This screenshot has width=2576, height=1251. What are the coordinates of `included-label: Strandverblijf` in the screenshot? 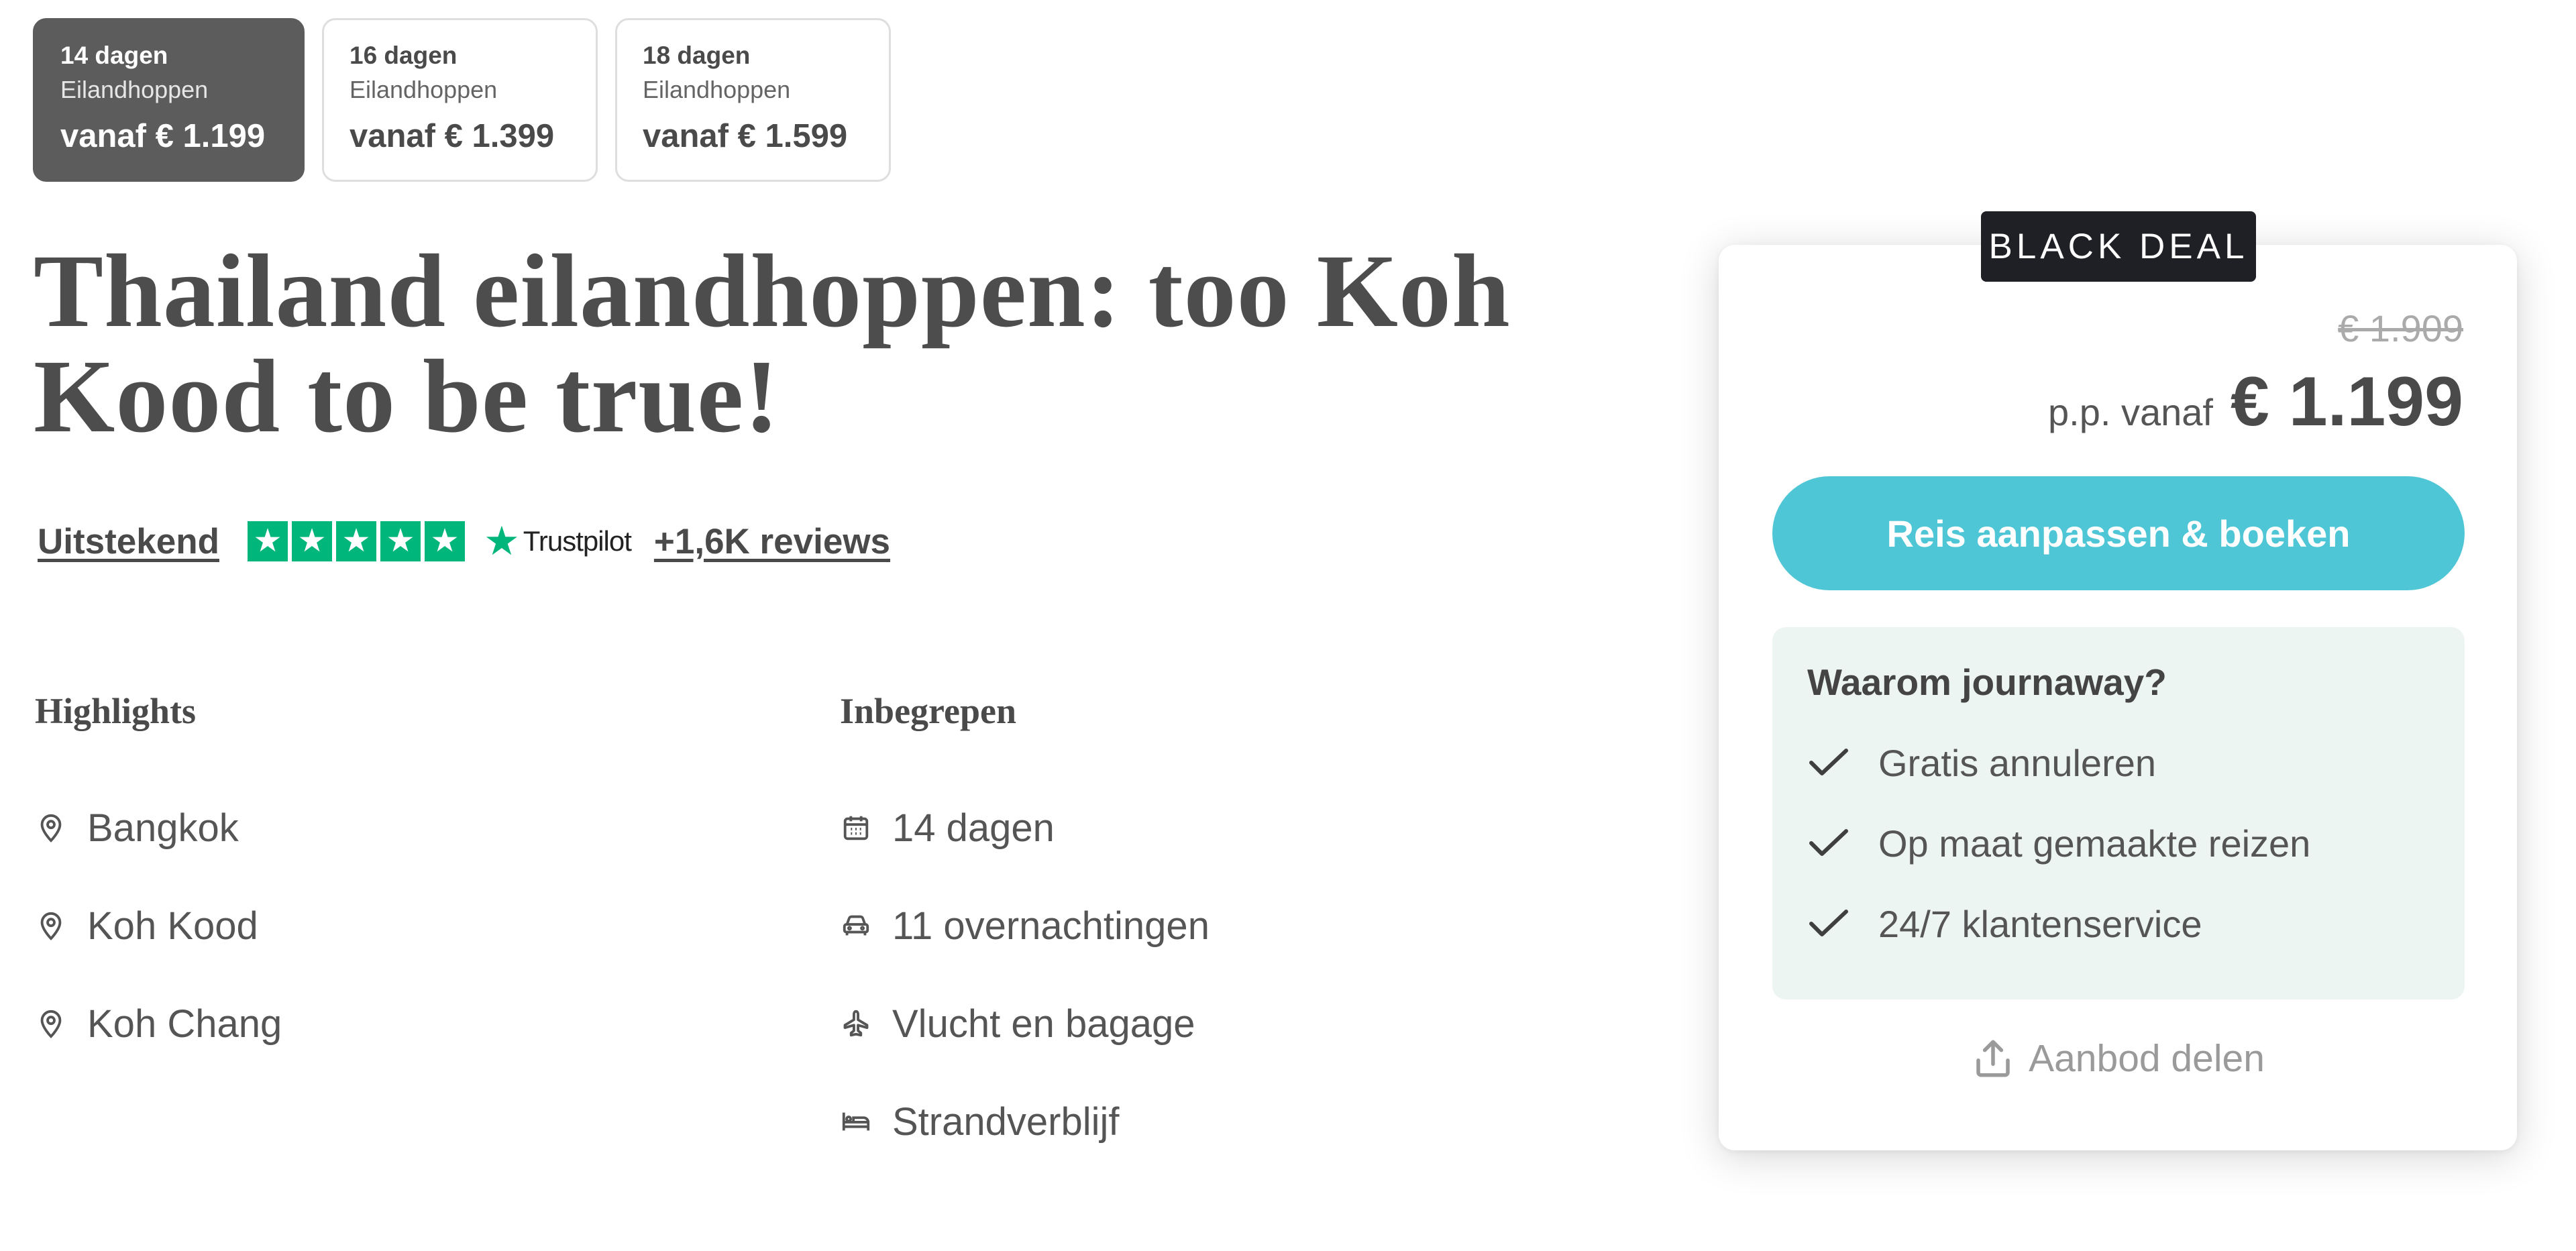 It's located at (1006, 1121).